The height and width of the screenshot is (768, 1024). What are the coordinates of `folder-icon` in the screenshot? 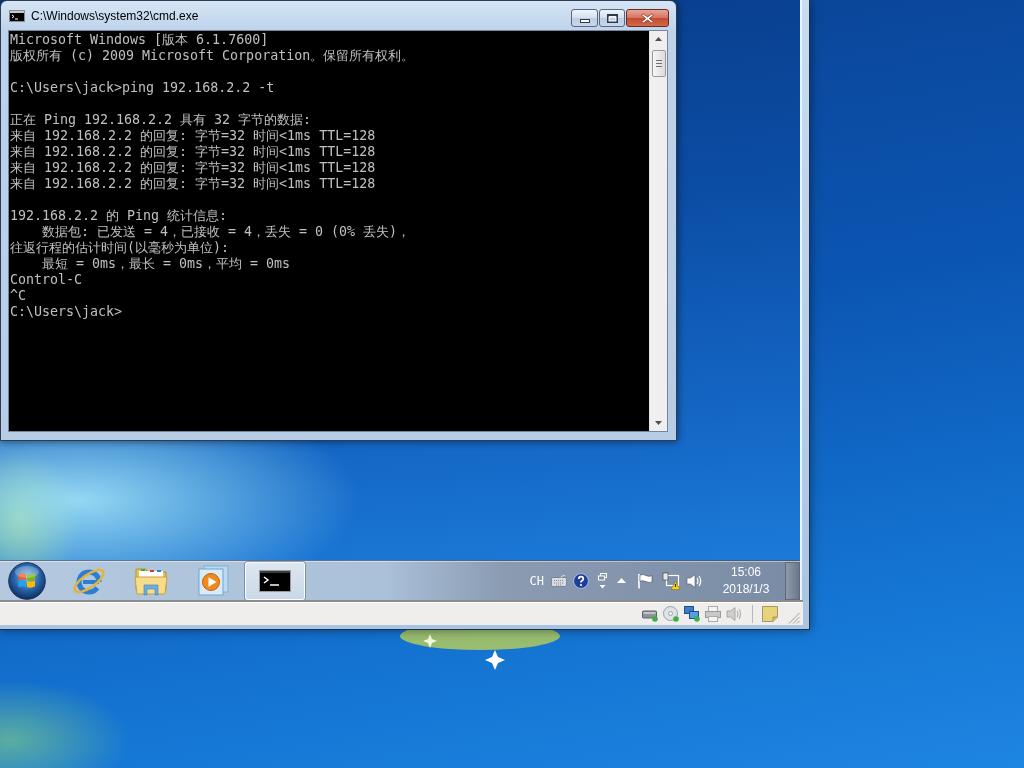 It's located at (151, 580).